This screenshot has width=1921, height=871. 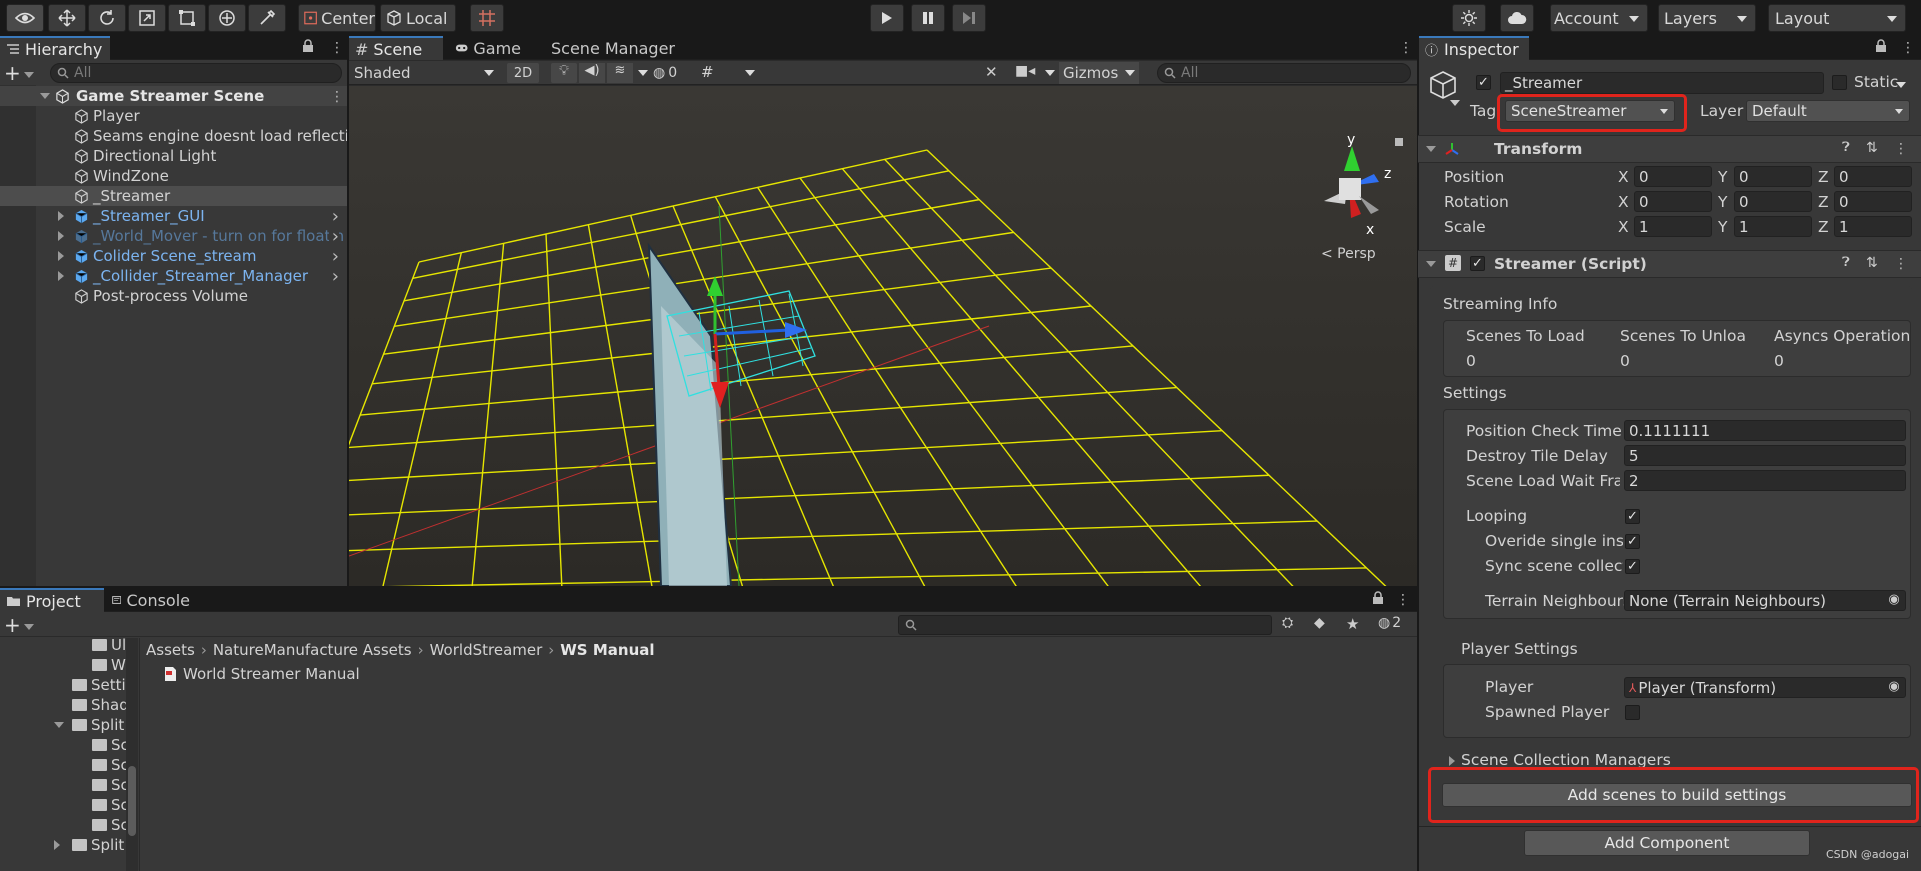 What do you see at coordinates (1901, 85) in the screenshot?
I see `static-chevron-icon` at bounding box center [1901, 85].